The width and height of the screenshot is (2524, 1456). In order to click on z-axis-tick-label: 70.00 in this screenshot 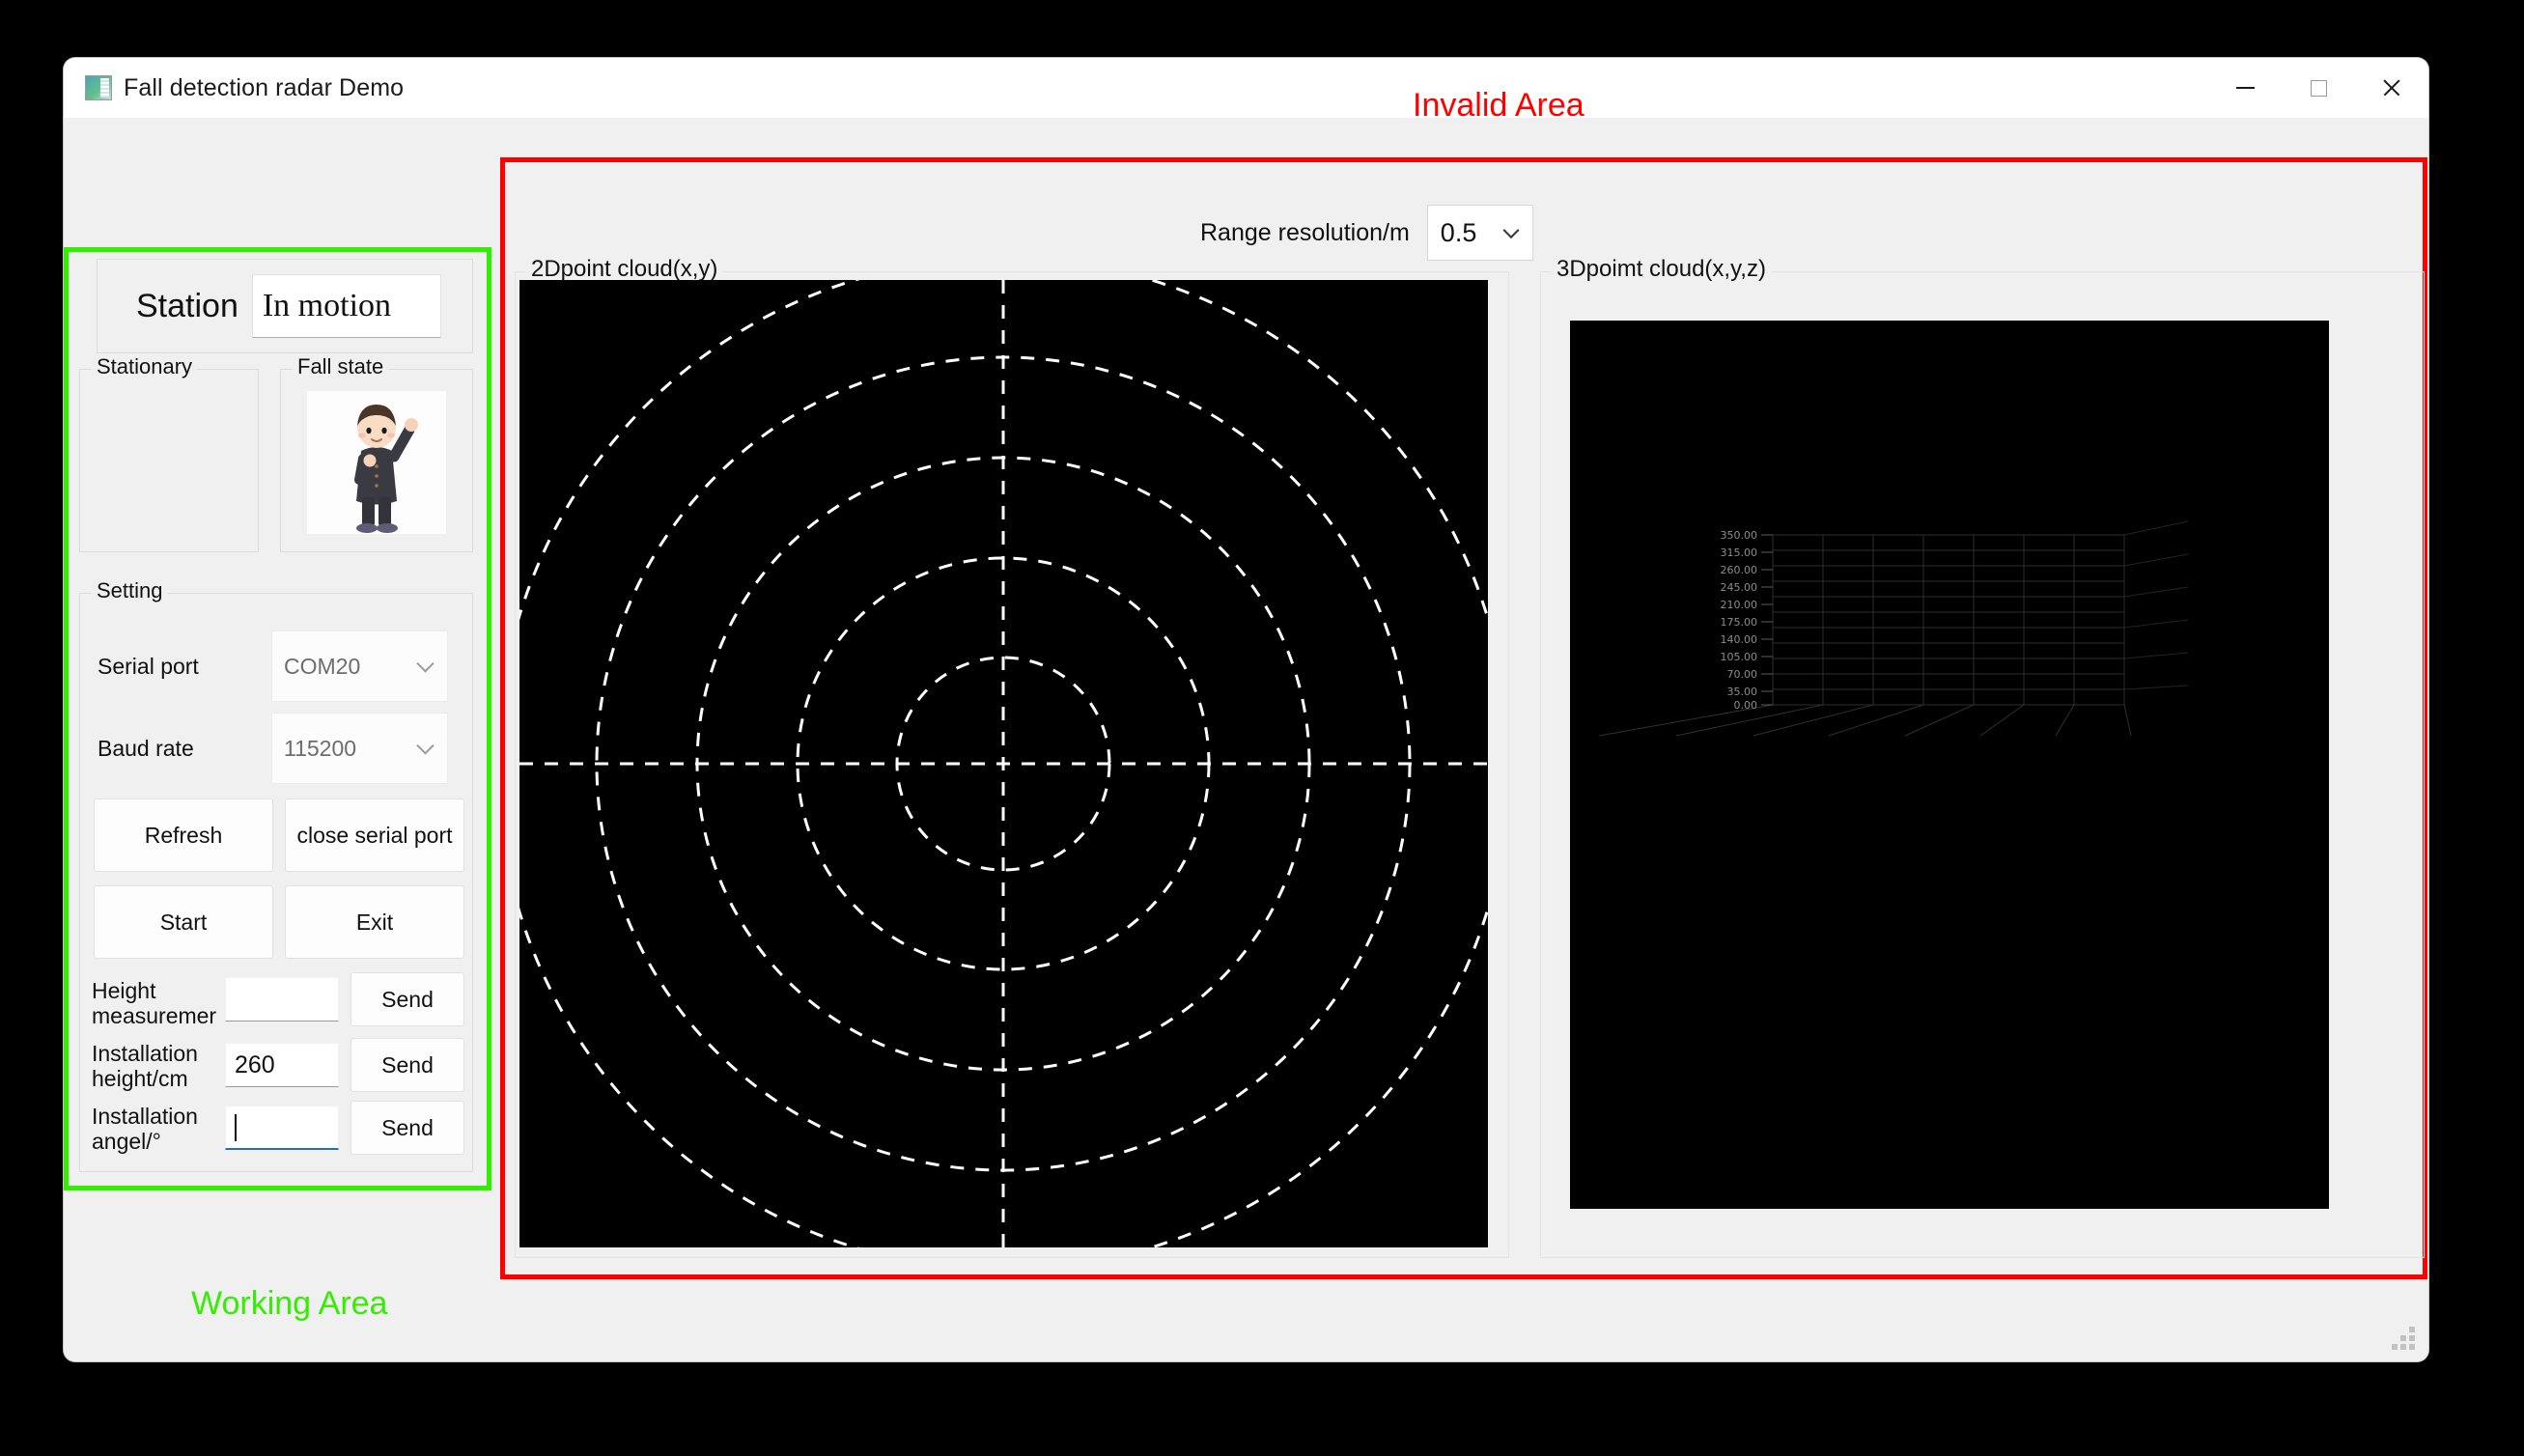, I will do `click(1743, 675)`.